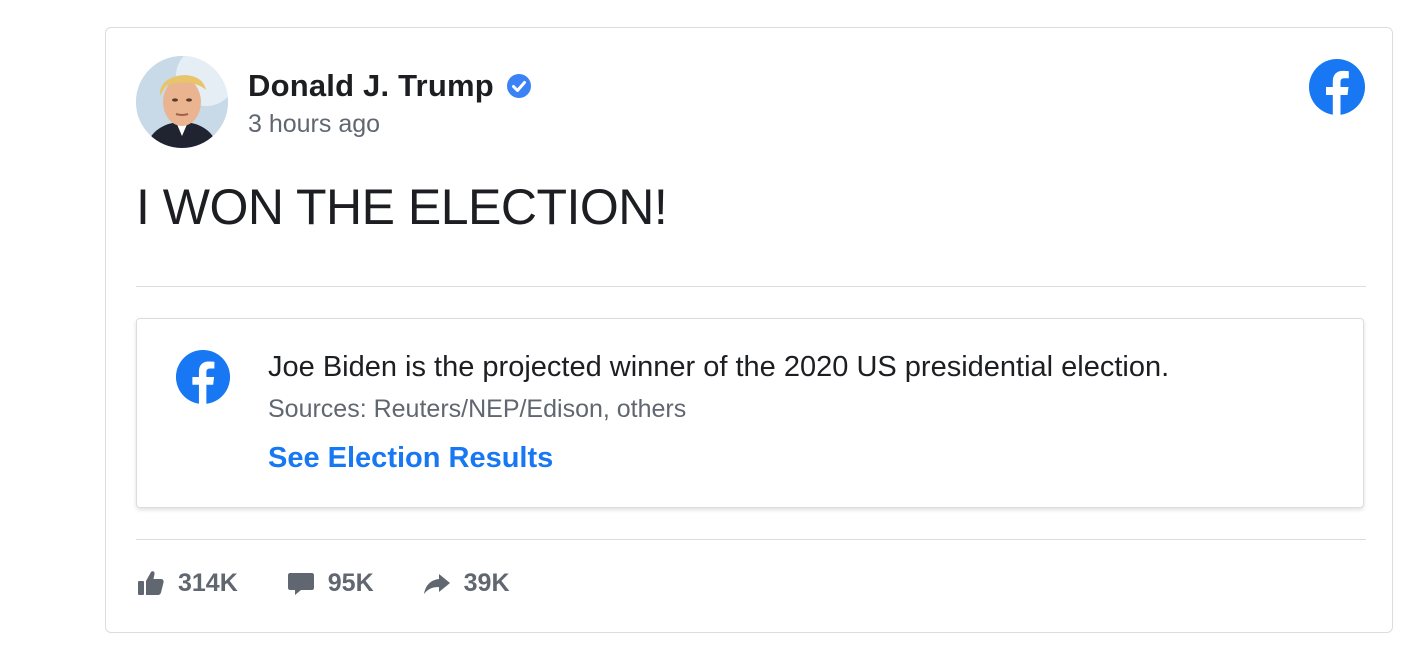  What do you see at coordinates (436, 584) in the screenshot?
I see `share-arrow-icon` at bounding box center [436, 584].